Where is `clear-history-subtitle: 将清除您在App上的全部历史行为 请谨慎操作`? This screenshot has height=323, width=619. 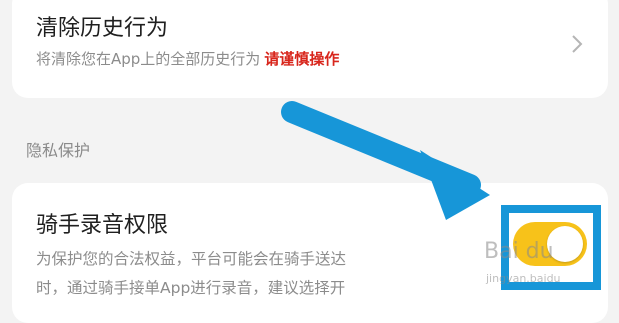
clear-history-subtitle: 将清除您在App上的全部历史行为 请谨慎操作 is located at coordinates (187, 58).